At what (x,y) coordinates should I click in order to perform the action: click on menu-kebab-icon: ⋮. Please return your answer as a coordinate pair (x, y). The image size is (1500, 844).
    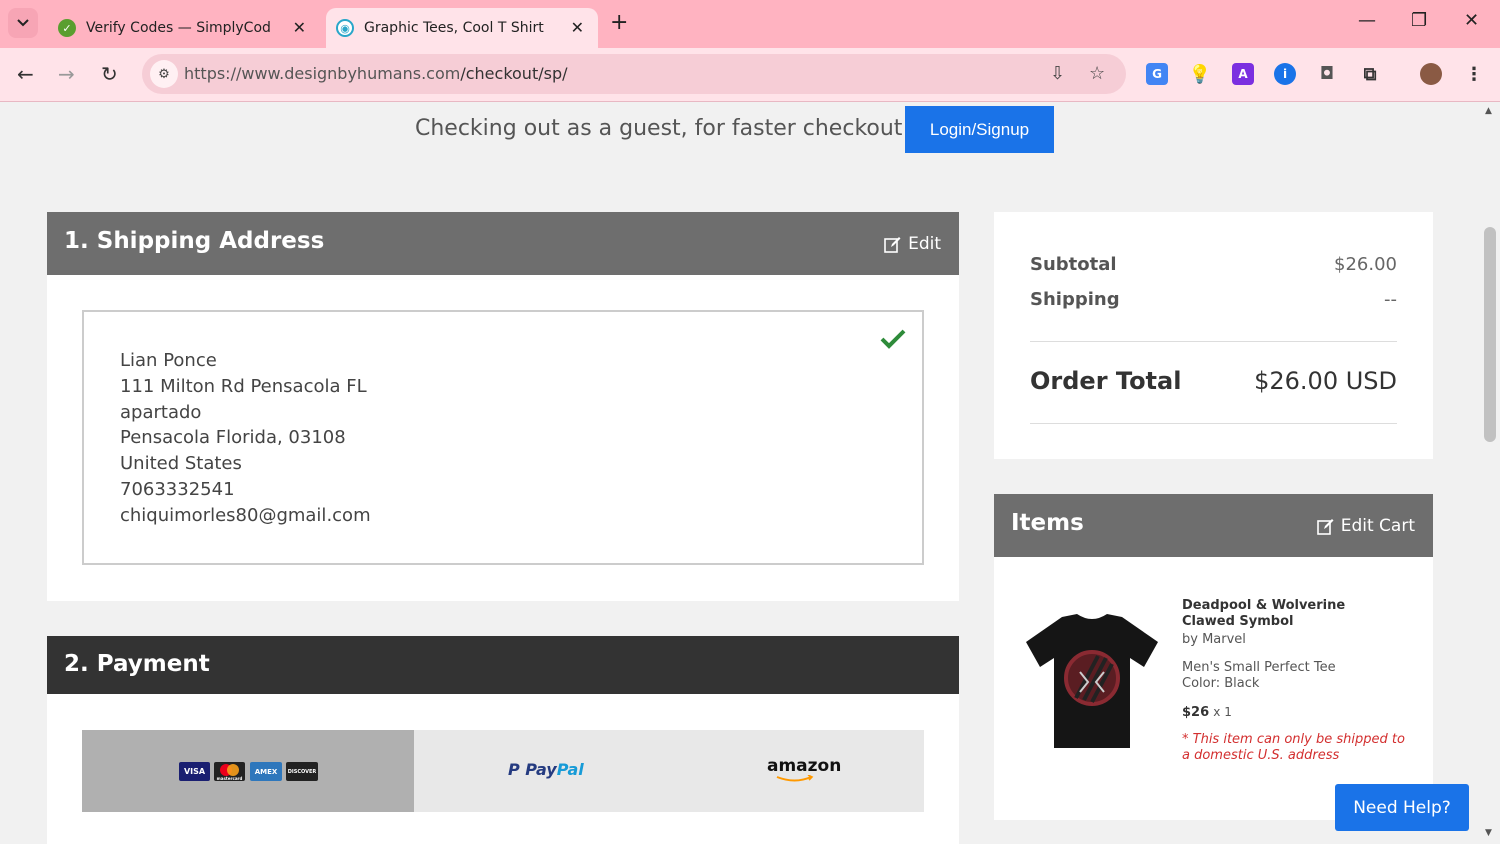
    Looking at the image, I should click on (1474, 74).